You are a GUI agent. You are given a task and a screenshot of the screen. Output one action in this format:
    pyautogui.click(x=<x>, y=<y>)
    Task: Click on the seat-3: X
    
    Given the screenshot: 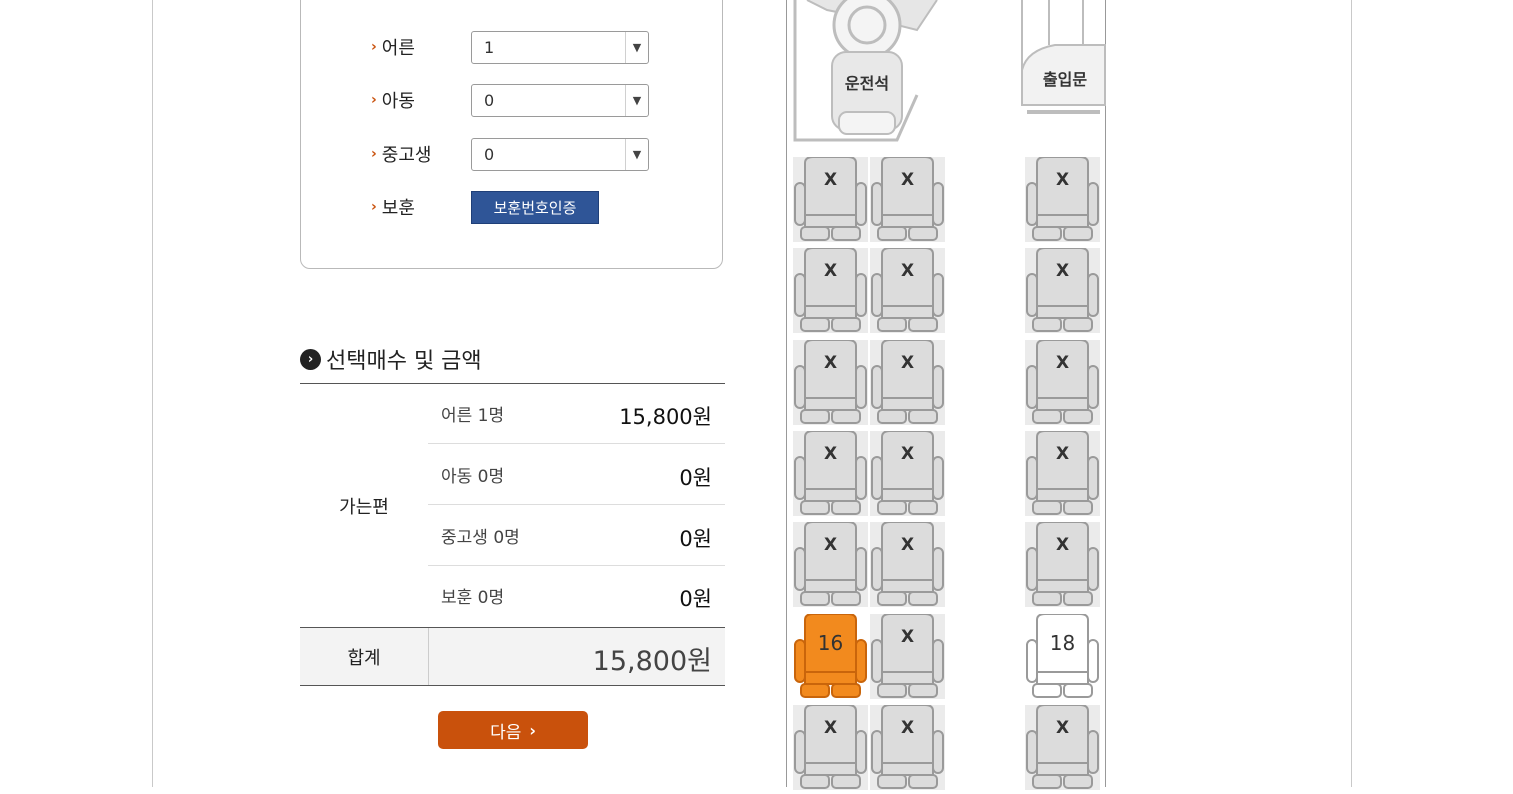 What is the action you would take?
    pyautogui.click(x=1062, y=199)
    